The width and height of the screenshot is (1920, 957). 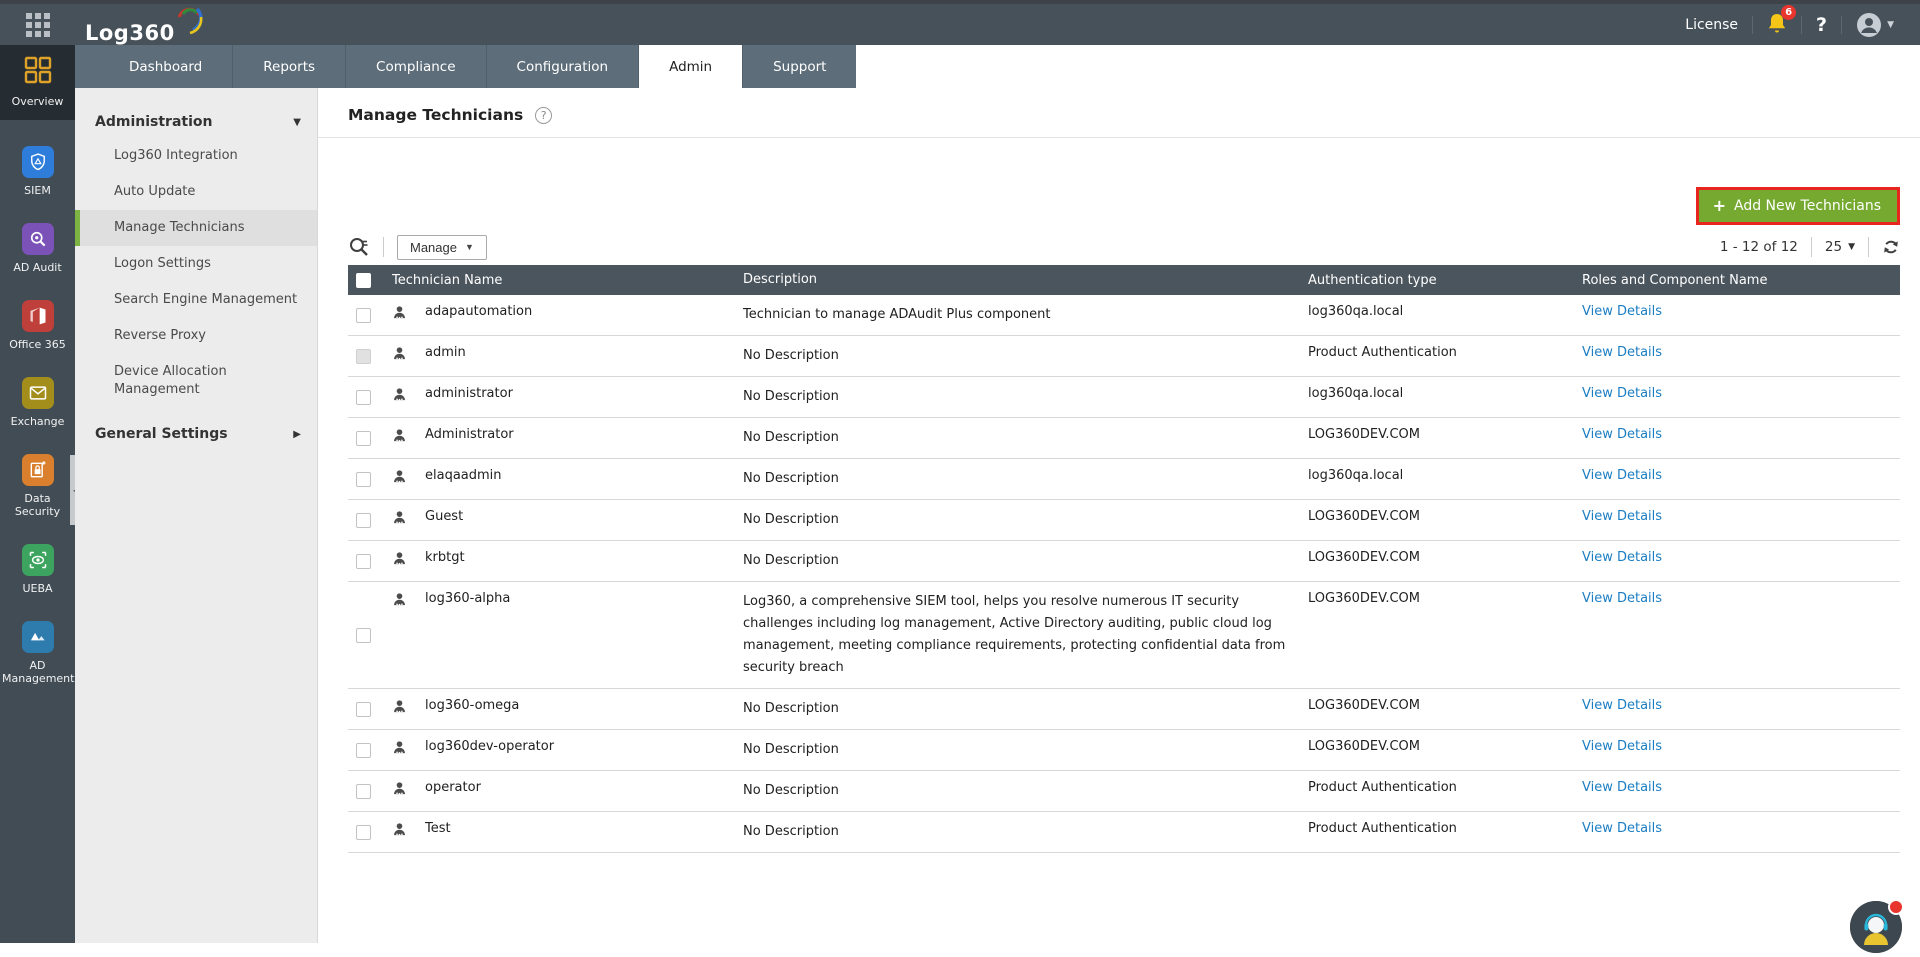 What do you see at coordinates (1798, 206) in the screenshot?
I see `add-new-technicians-button: + Add New Technicians` at bounding box center [1798, 206].